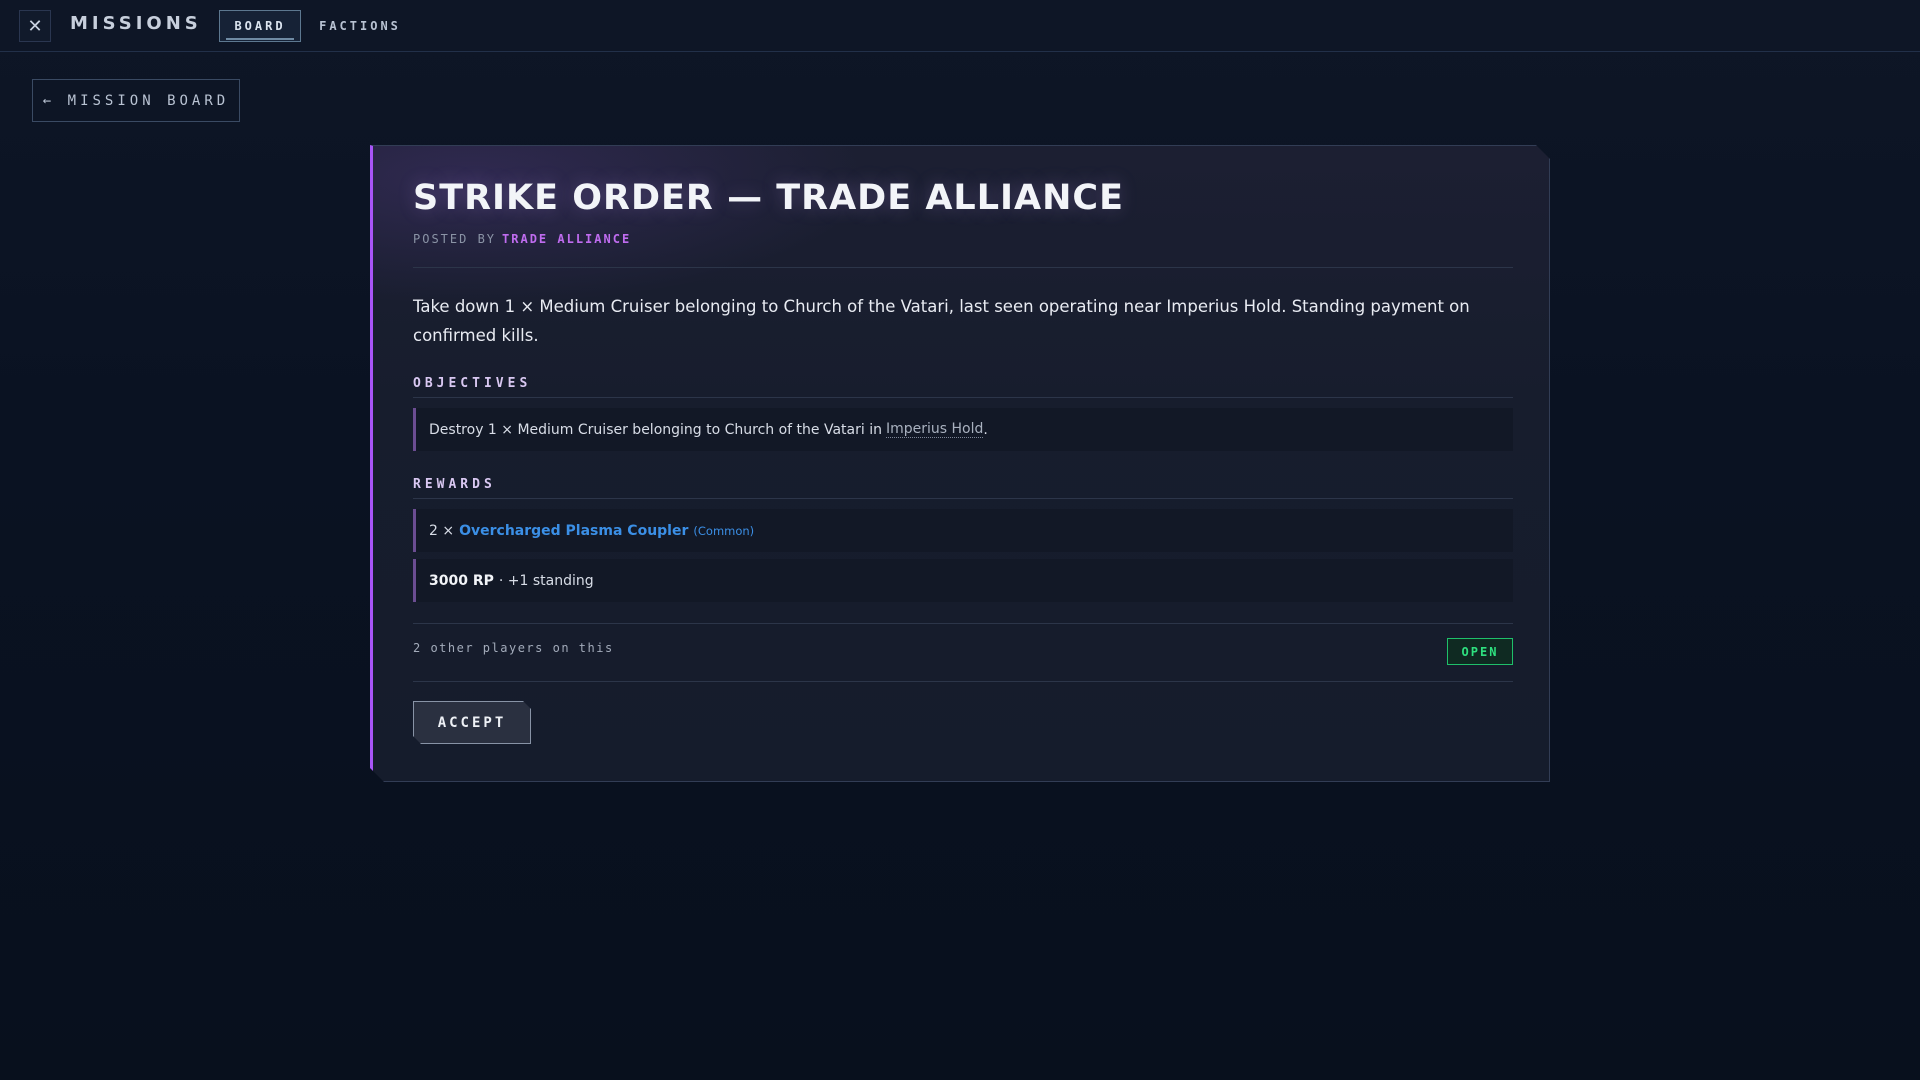 Image resolution: width=1920 pixels, height=1080 pixels. Describe the element at coordinates (472, 383) in the screenshot. I see `objectives-heading: OBJECTIVES` at that location.